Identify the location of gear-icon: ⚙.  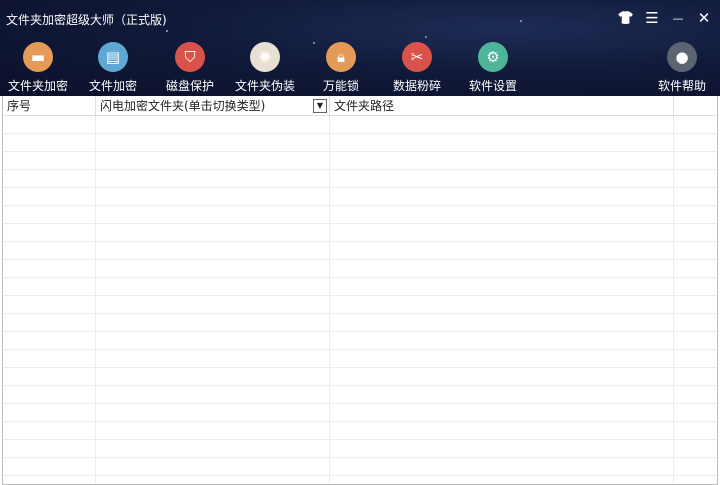
(493, 57).